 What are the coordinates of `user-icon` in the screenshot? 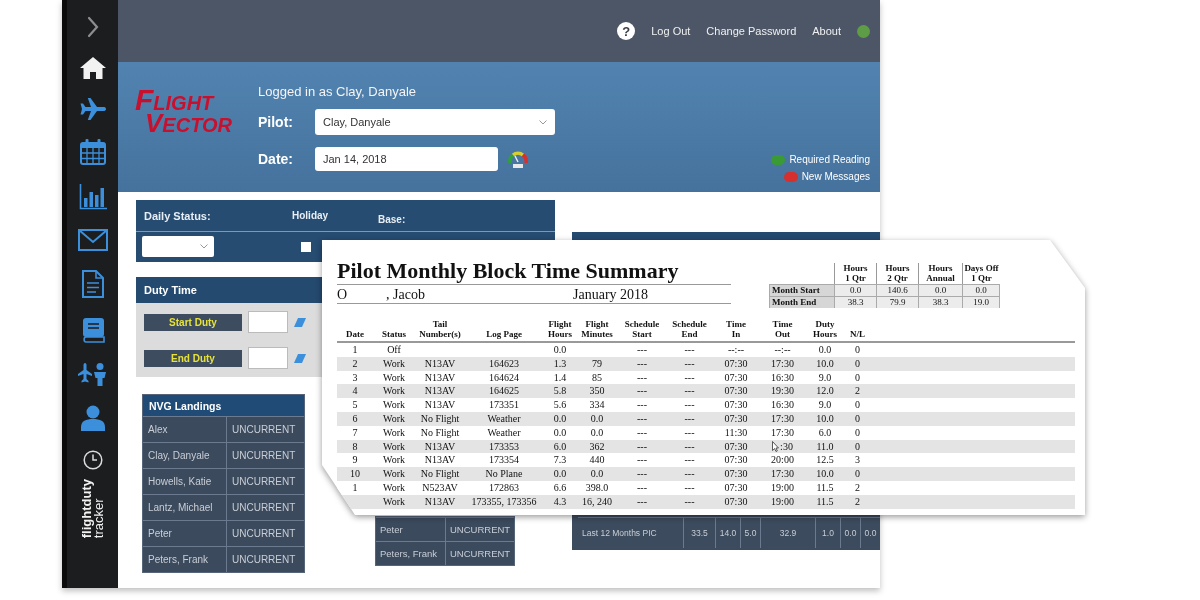 It's located at (92, 418).